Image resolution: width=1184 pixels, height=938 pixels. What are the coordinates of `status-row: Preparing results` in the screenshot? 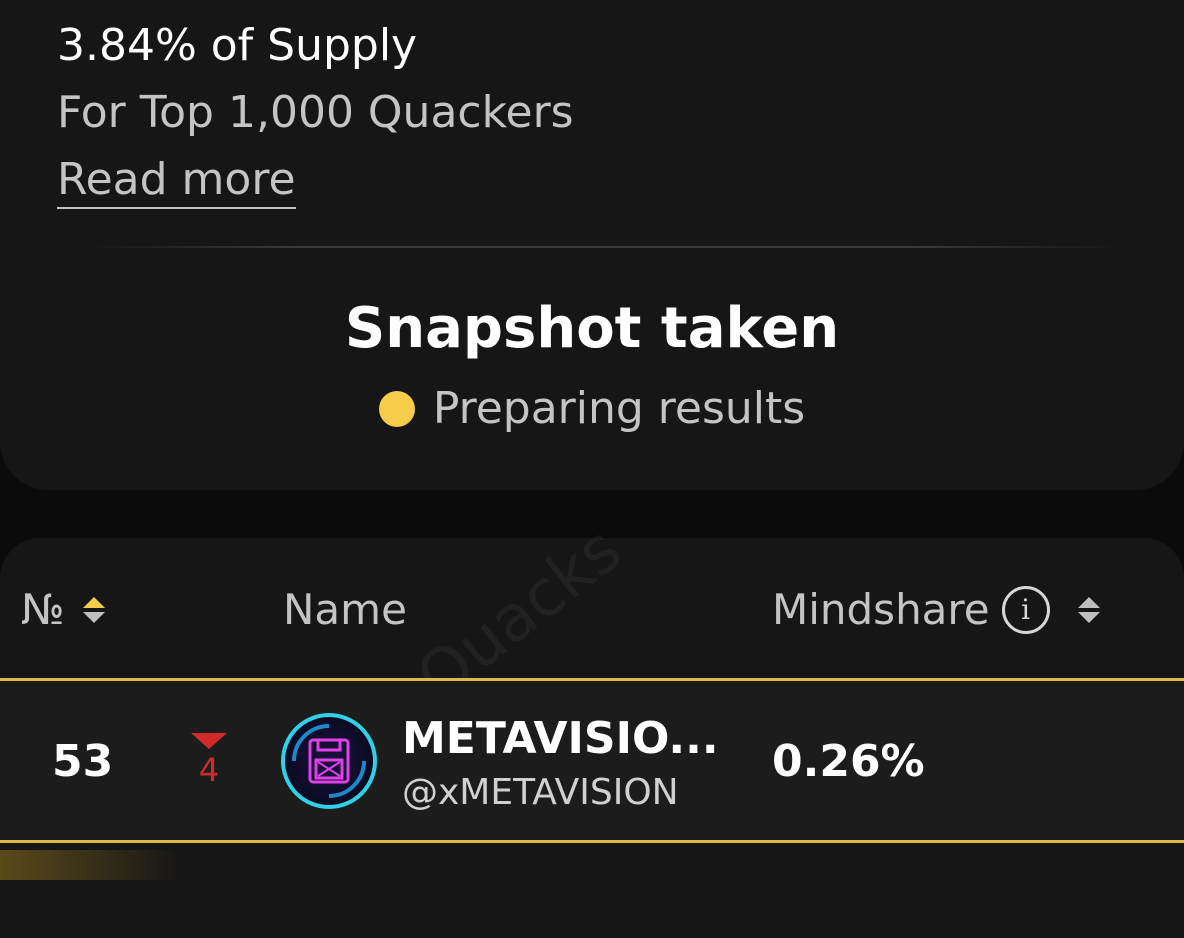 It's located at (592, 409).